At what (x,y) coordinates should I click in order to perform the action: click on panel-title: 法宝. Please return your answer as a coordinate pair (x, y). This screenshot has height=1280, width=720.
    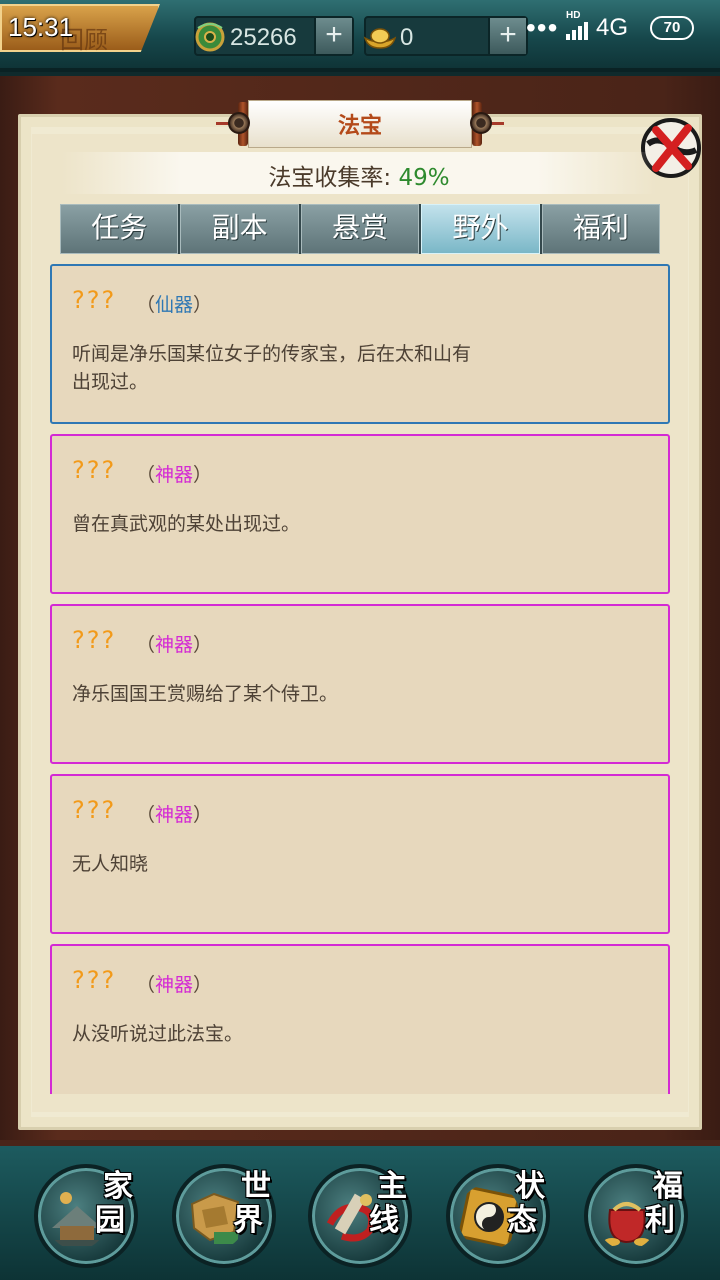
    Looking at the image, I should click on (359, 126).